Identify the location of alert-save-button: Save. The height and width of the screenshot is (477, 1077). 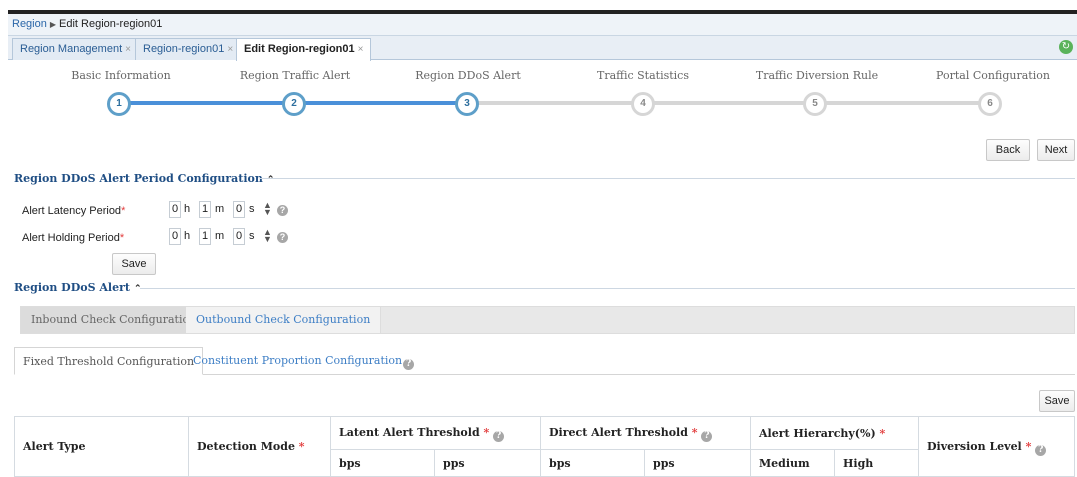
(1057, 401).